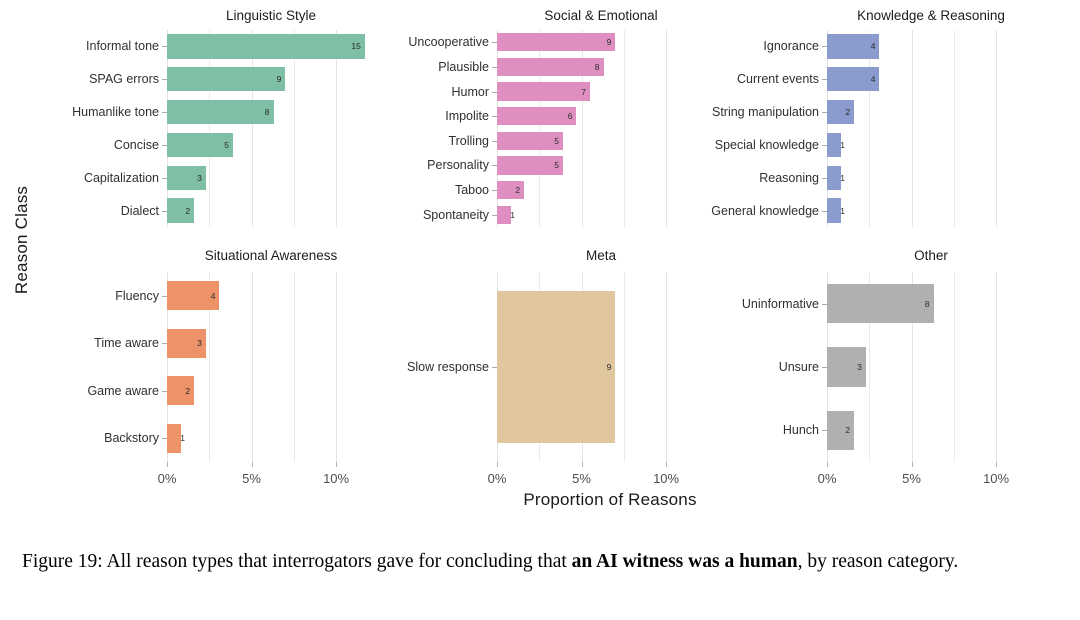  Describe the element at coordinates (798, 367) in the screenshot. I see `category-label: Unsure` at that location.